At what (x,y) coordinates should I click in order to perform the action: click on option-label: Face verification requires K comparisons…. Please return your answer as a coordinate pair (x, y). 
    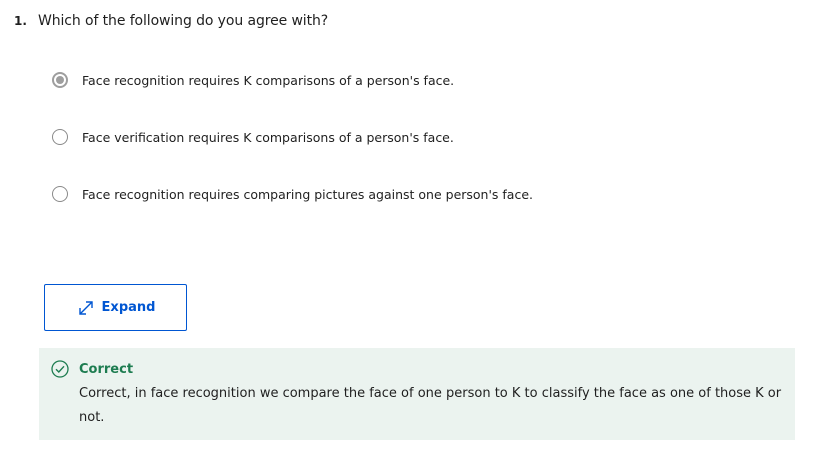
    Looking at the image, I should click on (268, 137).